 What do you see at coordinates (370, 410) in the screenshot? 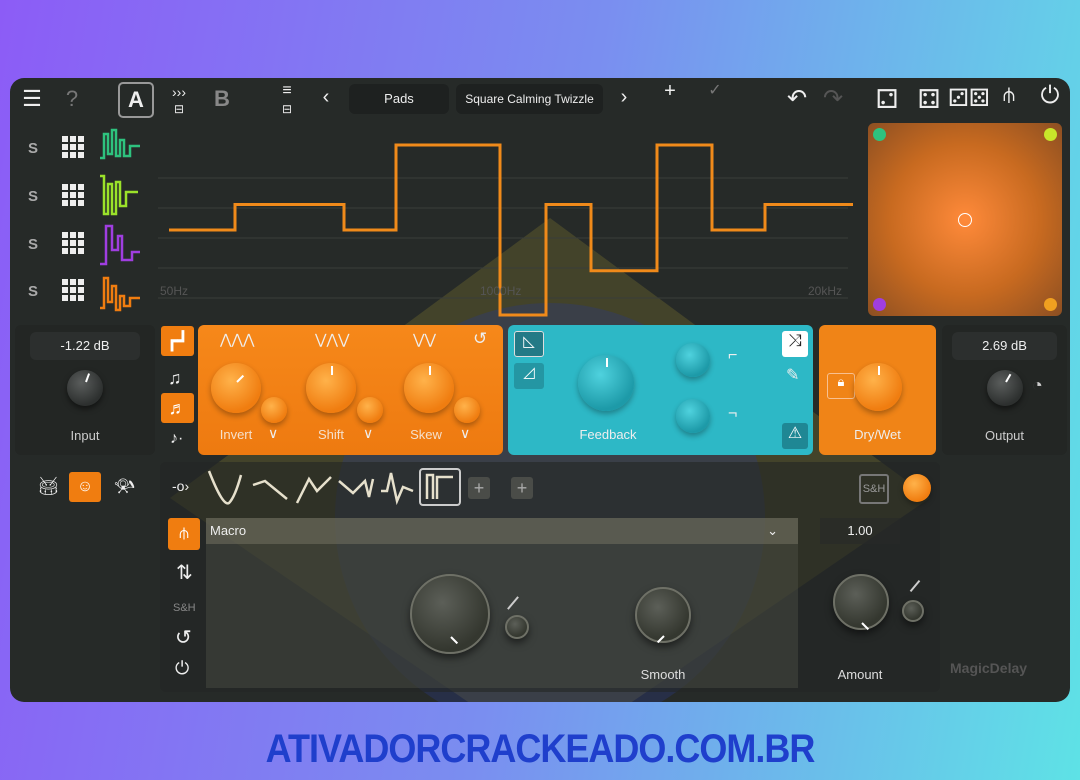
I see `shift-mod-knob` at bounding box center [370, 410].